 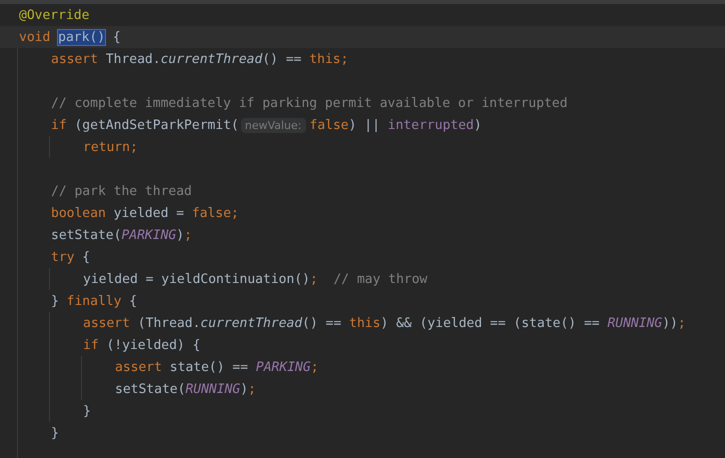 What do you see at coordinates (309, 103) in the screenshot?
I see `code-line: // complete immediately if parking permit available or interrupted` at bounding box center [309, 103].